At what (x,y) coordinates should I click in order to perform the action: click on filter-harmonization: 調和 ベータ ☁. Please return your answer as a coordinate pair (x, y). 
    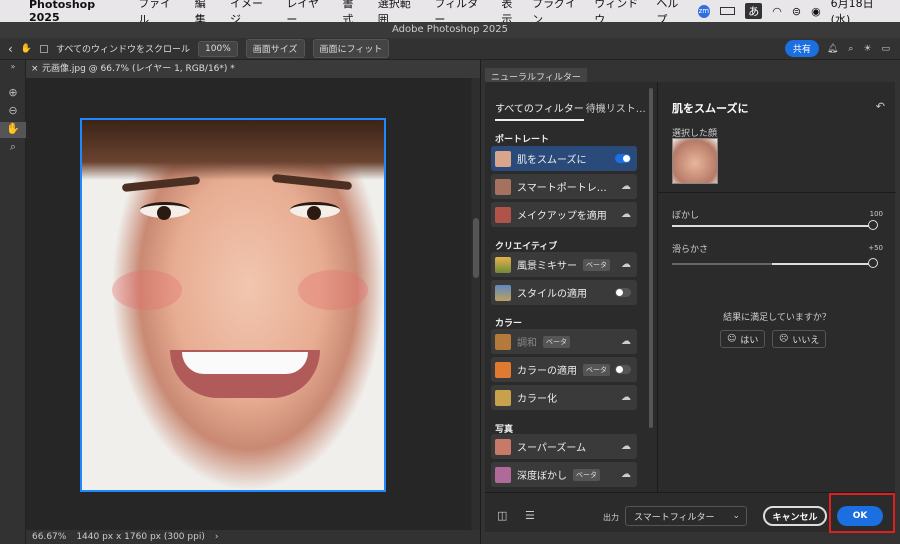
    Looking at the image, I should click on (564, 341).